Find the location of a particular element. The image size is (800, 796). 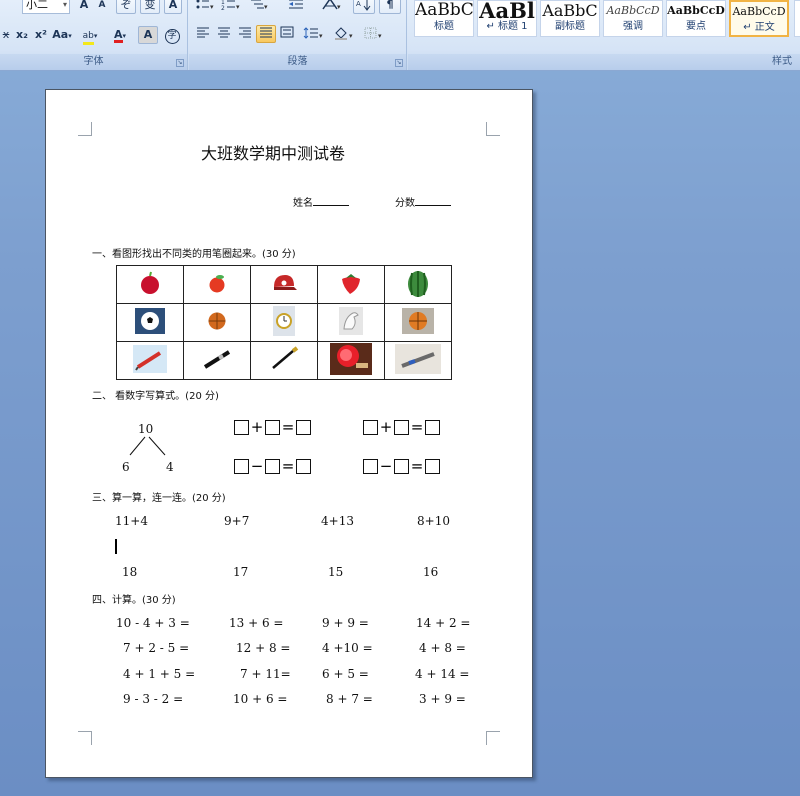

style-tile-emphasis: AaBbCcD 强调 is located at coordinates (633, 18).